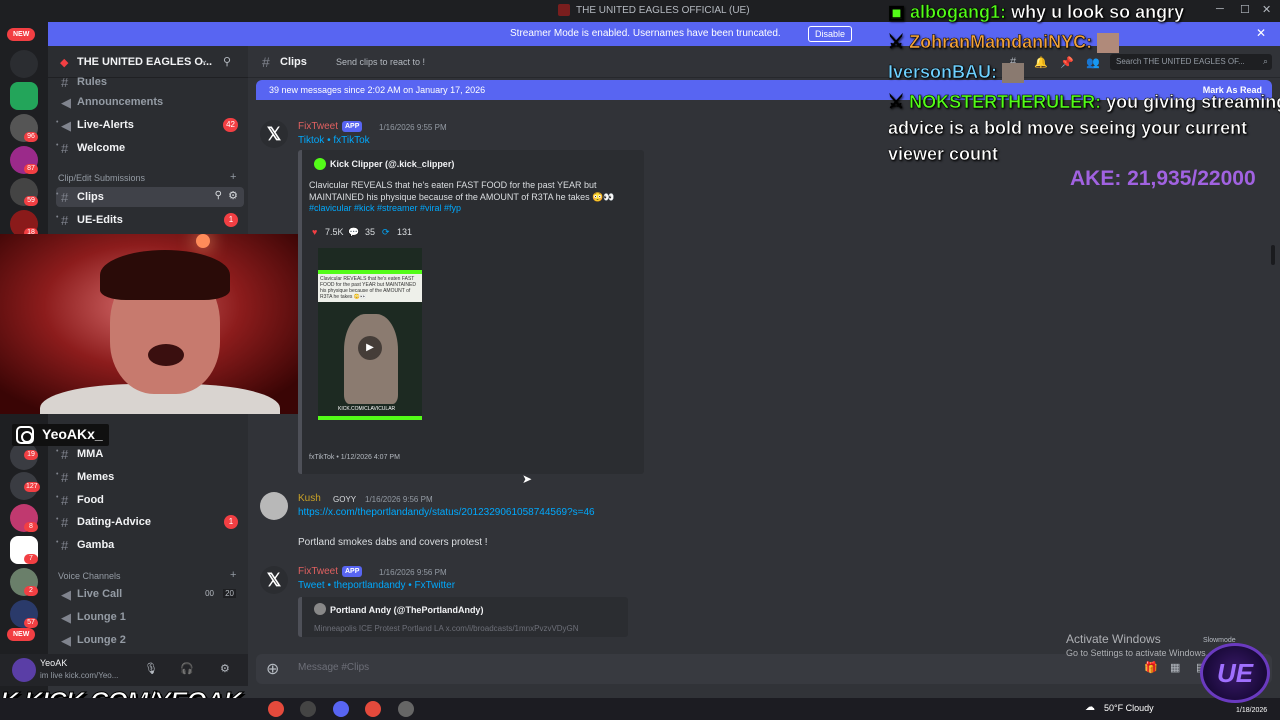  Describe the element at coordinates (230, 125) in the screenshot. I see `mention-badge: 42` at that location.